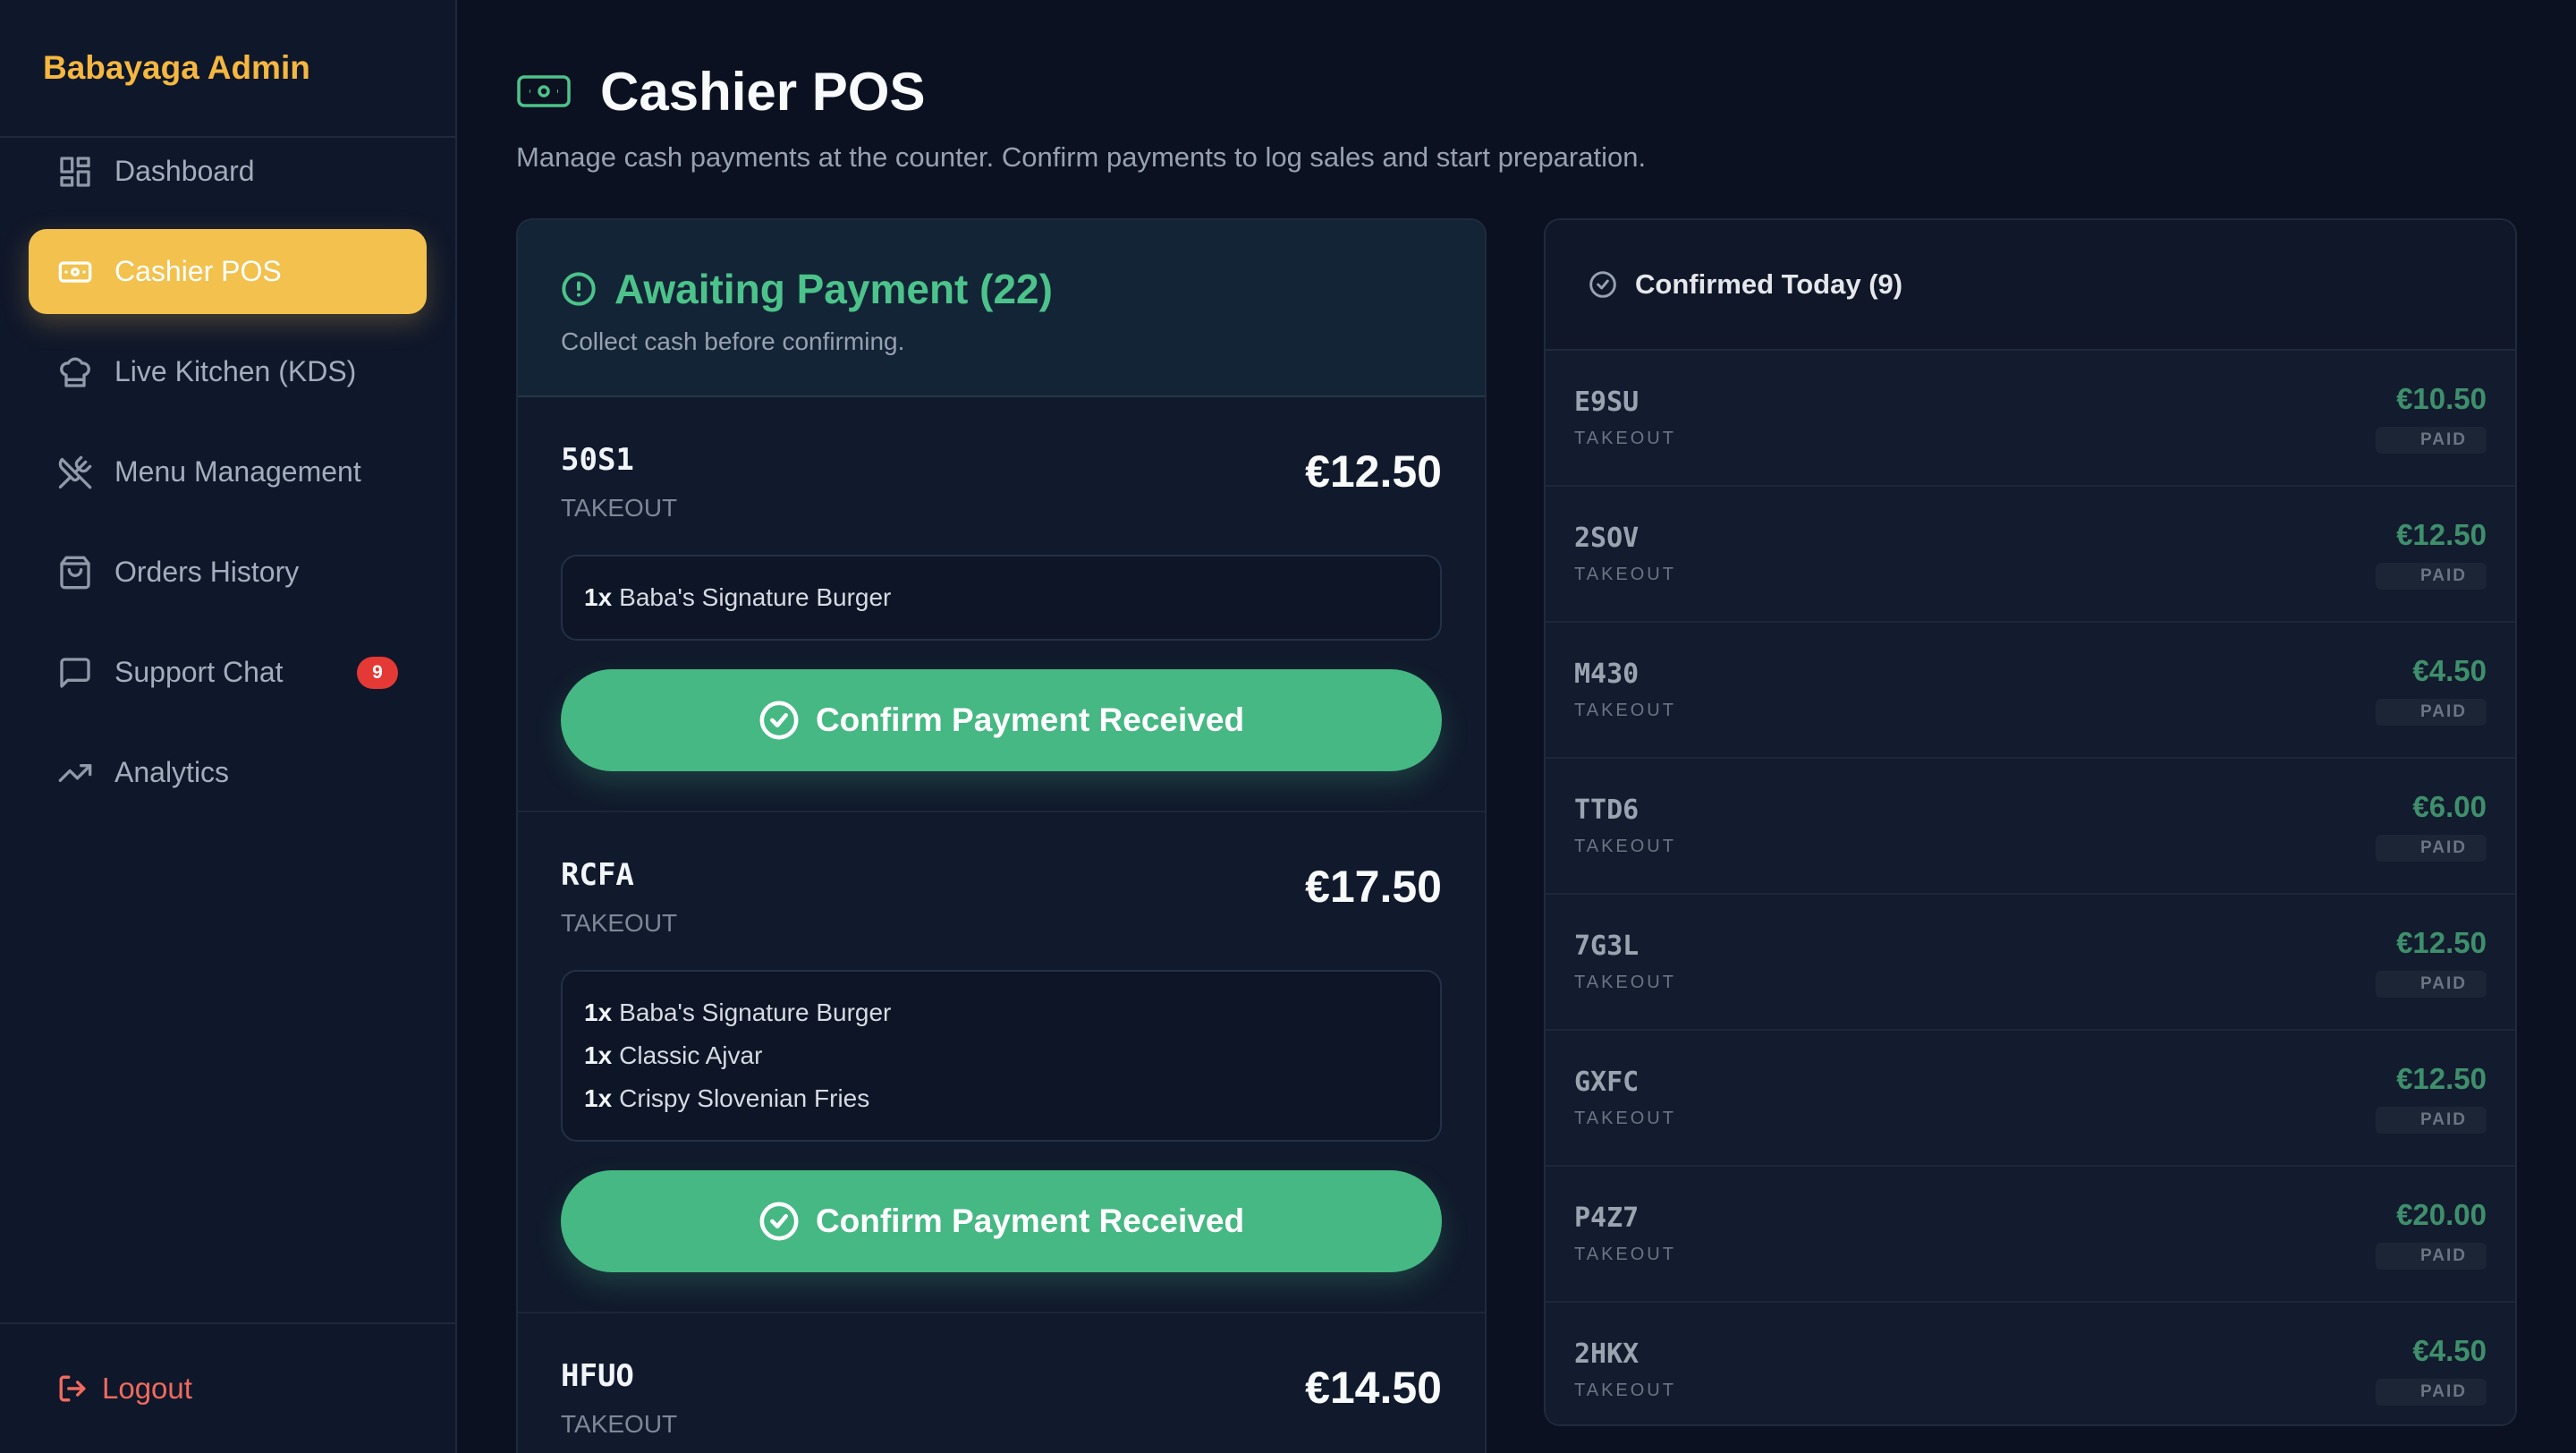 The height and width of the screenshot is (1453, 2576). I want to click on sidebar-item-dashboard: Dashboard, so click(228, 171).